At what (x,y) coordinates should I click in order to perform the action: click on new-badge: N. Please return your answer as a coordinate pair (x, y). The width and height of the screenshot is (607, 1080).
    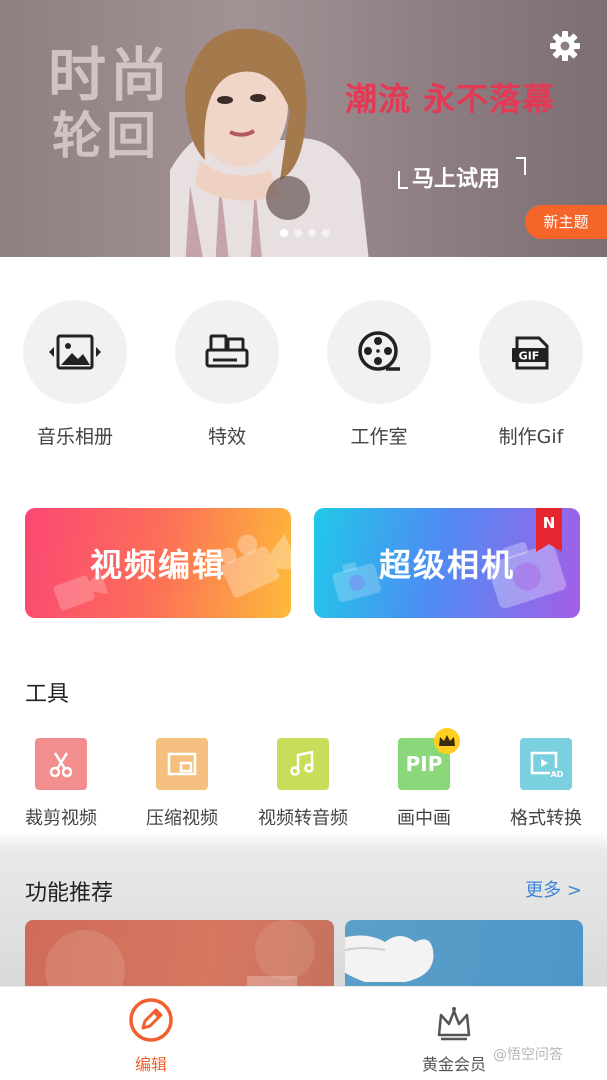
    Looking at the image, I should click on (549, 530).